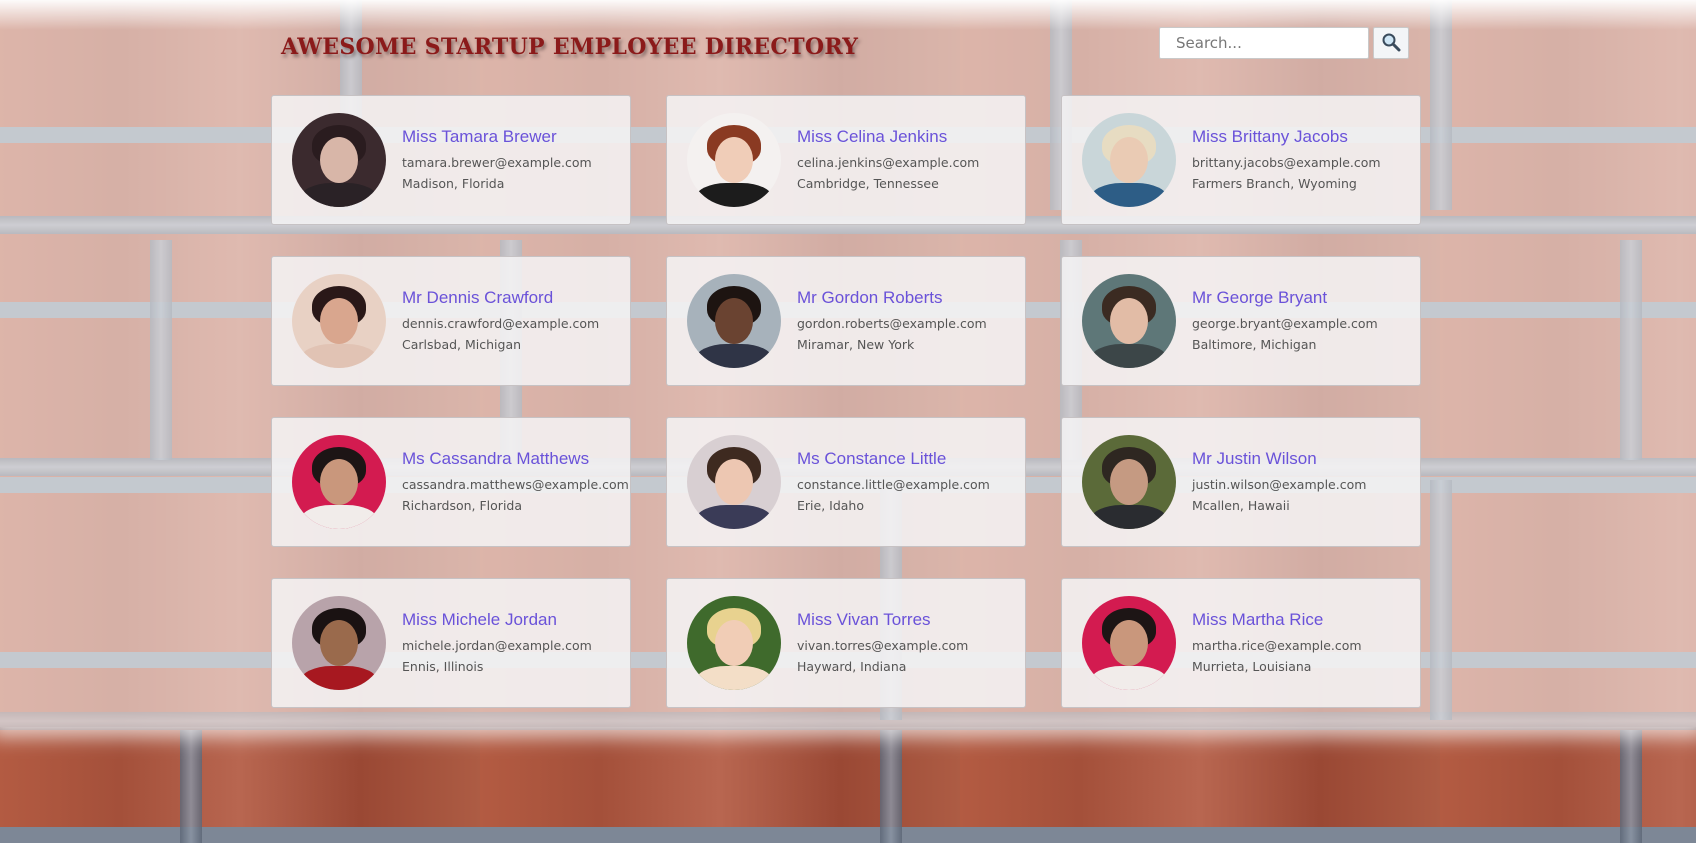 Image resolution: width=1696 pixels, height=843 pixels. Describe the element at coordinates (870, 297) in the screenshot. I see `employee-name: Mr Gordon Roberts` at that location.